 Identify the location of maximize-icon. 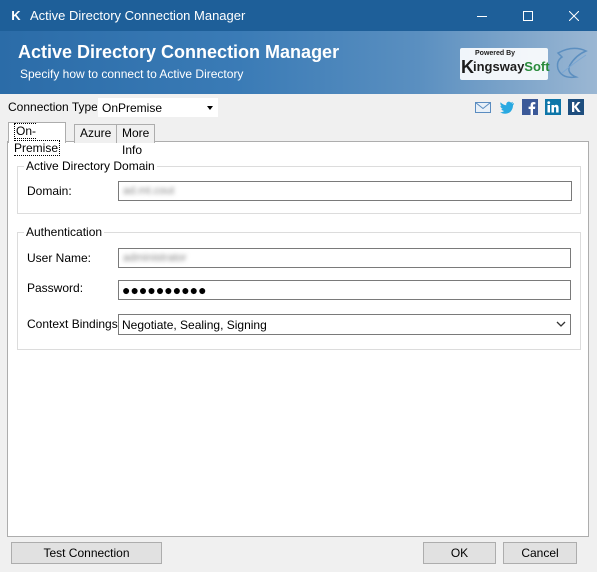
(528, 15).